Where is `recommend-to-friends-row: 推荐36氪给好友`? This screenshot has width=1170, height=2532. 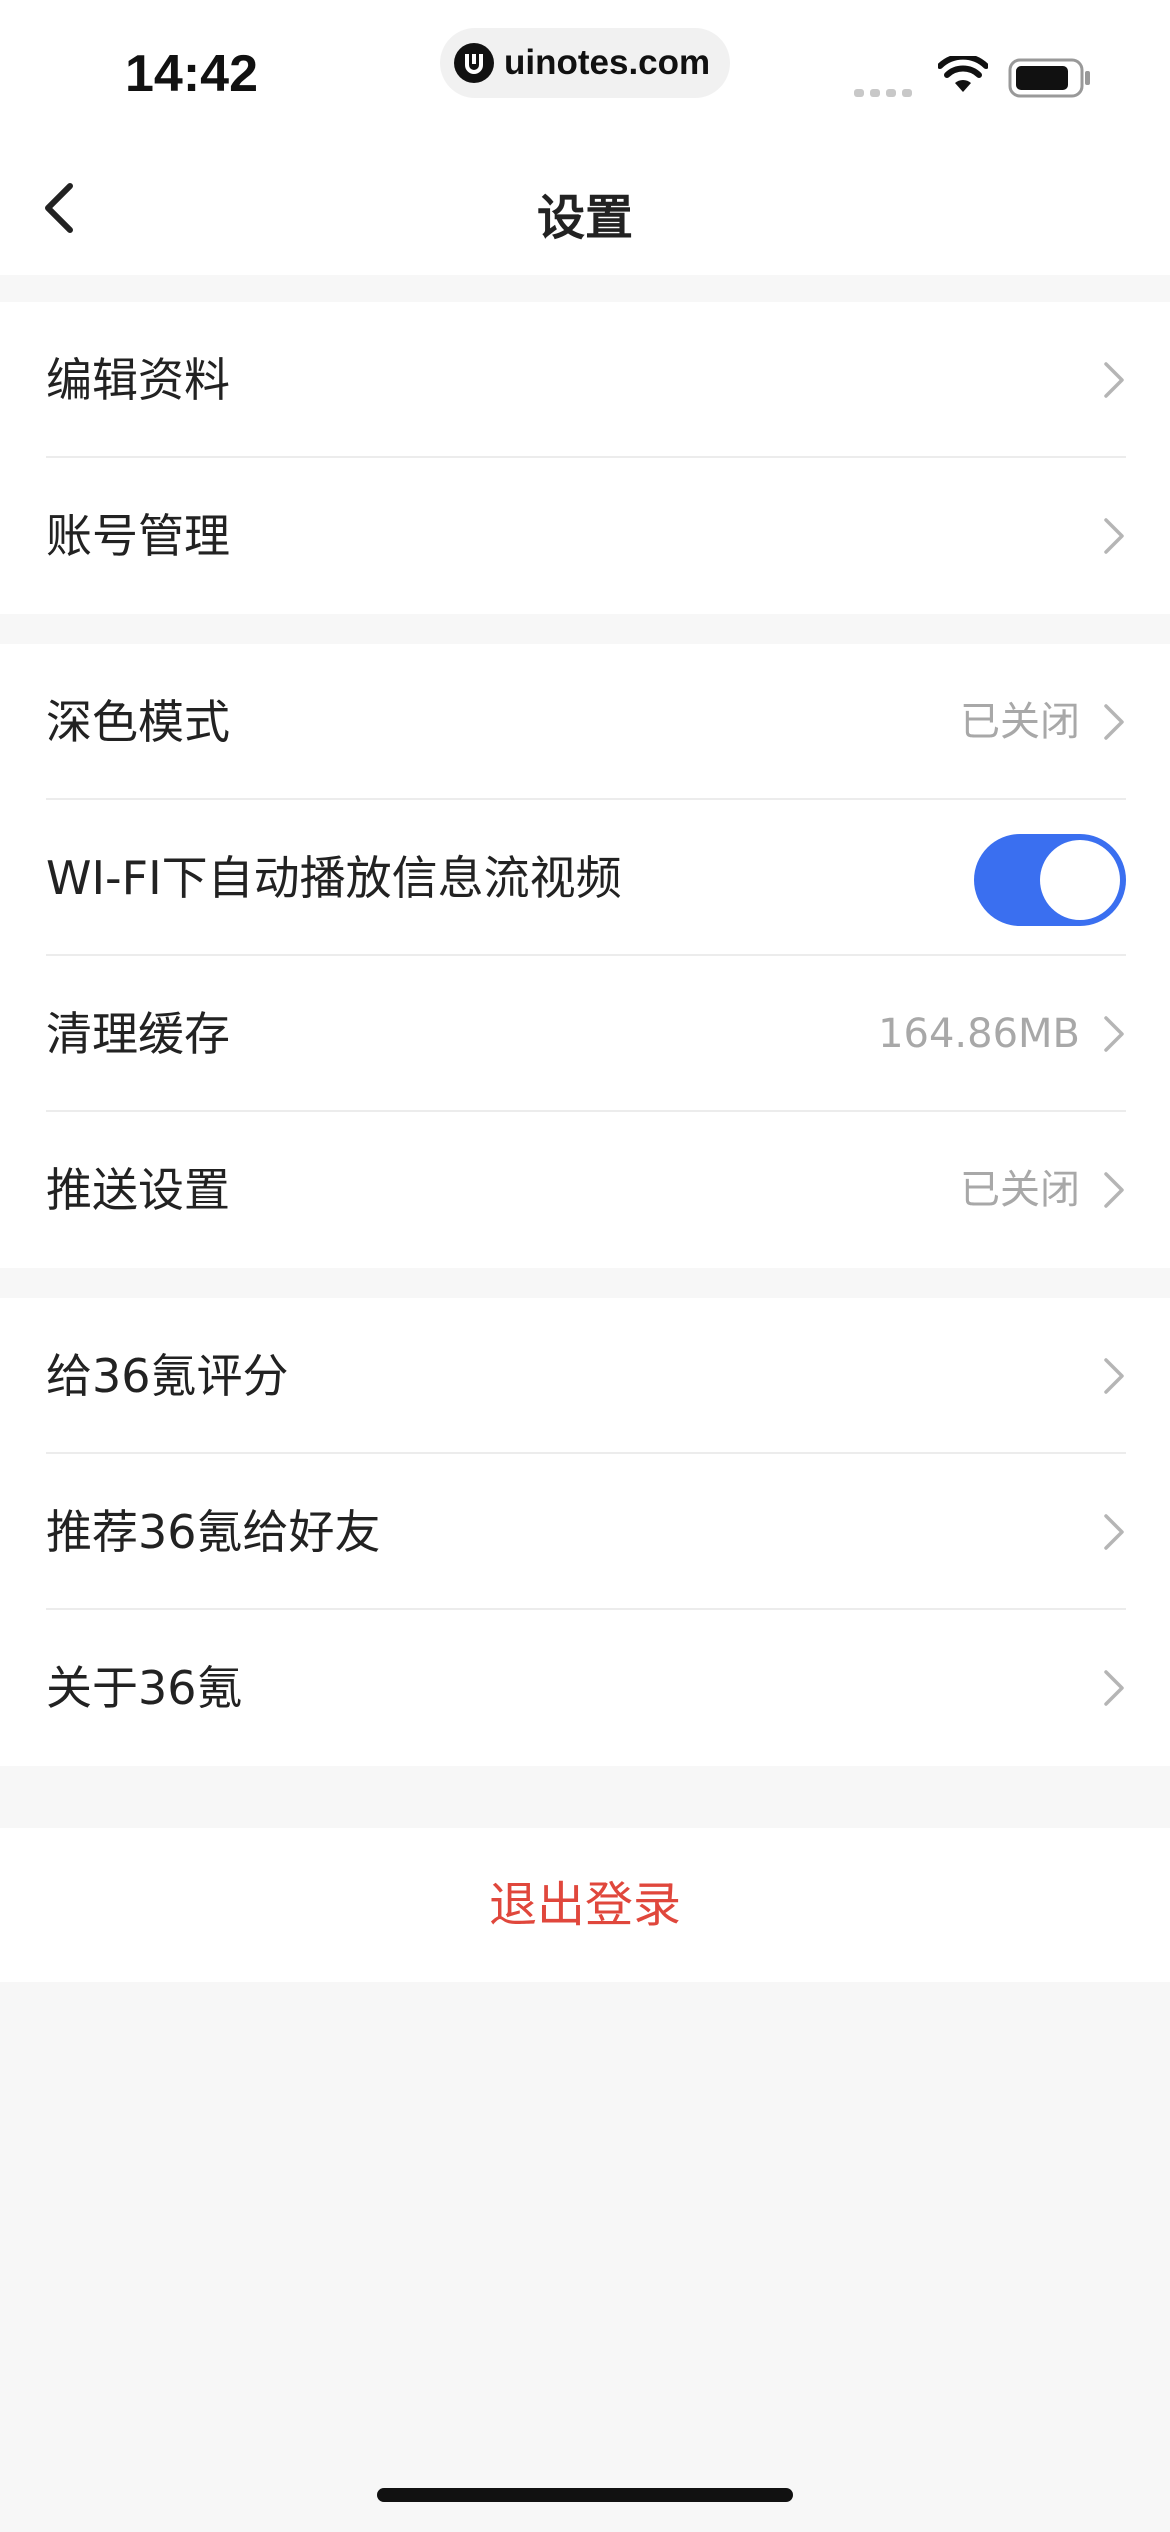 recommend-to-friends-row: 推荐36氪给好友 is located at coordinates (585, 1532).